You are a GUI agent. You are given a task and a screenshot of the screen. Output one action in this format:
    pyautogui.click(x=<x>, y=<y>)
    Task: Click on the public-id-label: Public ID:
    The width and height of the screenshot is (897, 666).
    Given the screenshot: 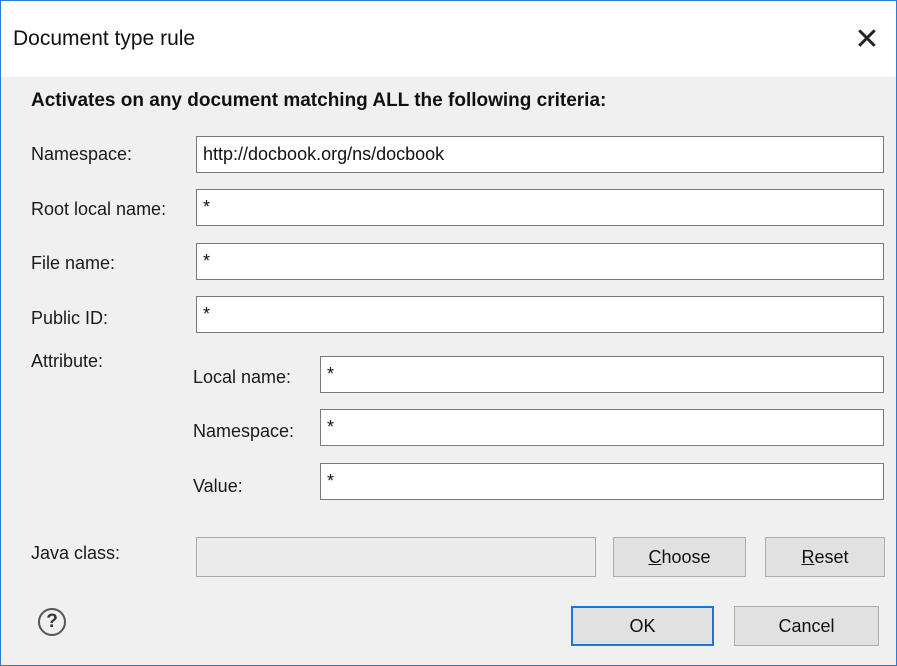 What is the action you would take?
    pyautogui.click(x=70, y=318)
    